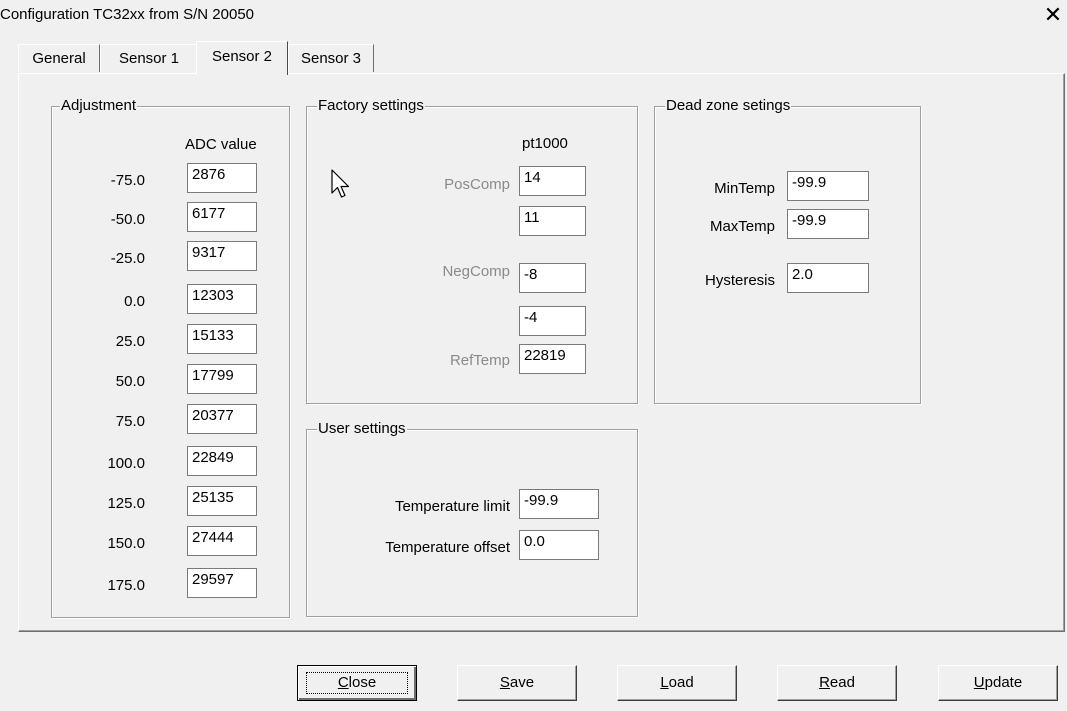 The height and width of the screenshot is (711, 1067). I want to click on save-button-label: ave, so click(522, 682).